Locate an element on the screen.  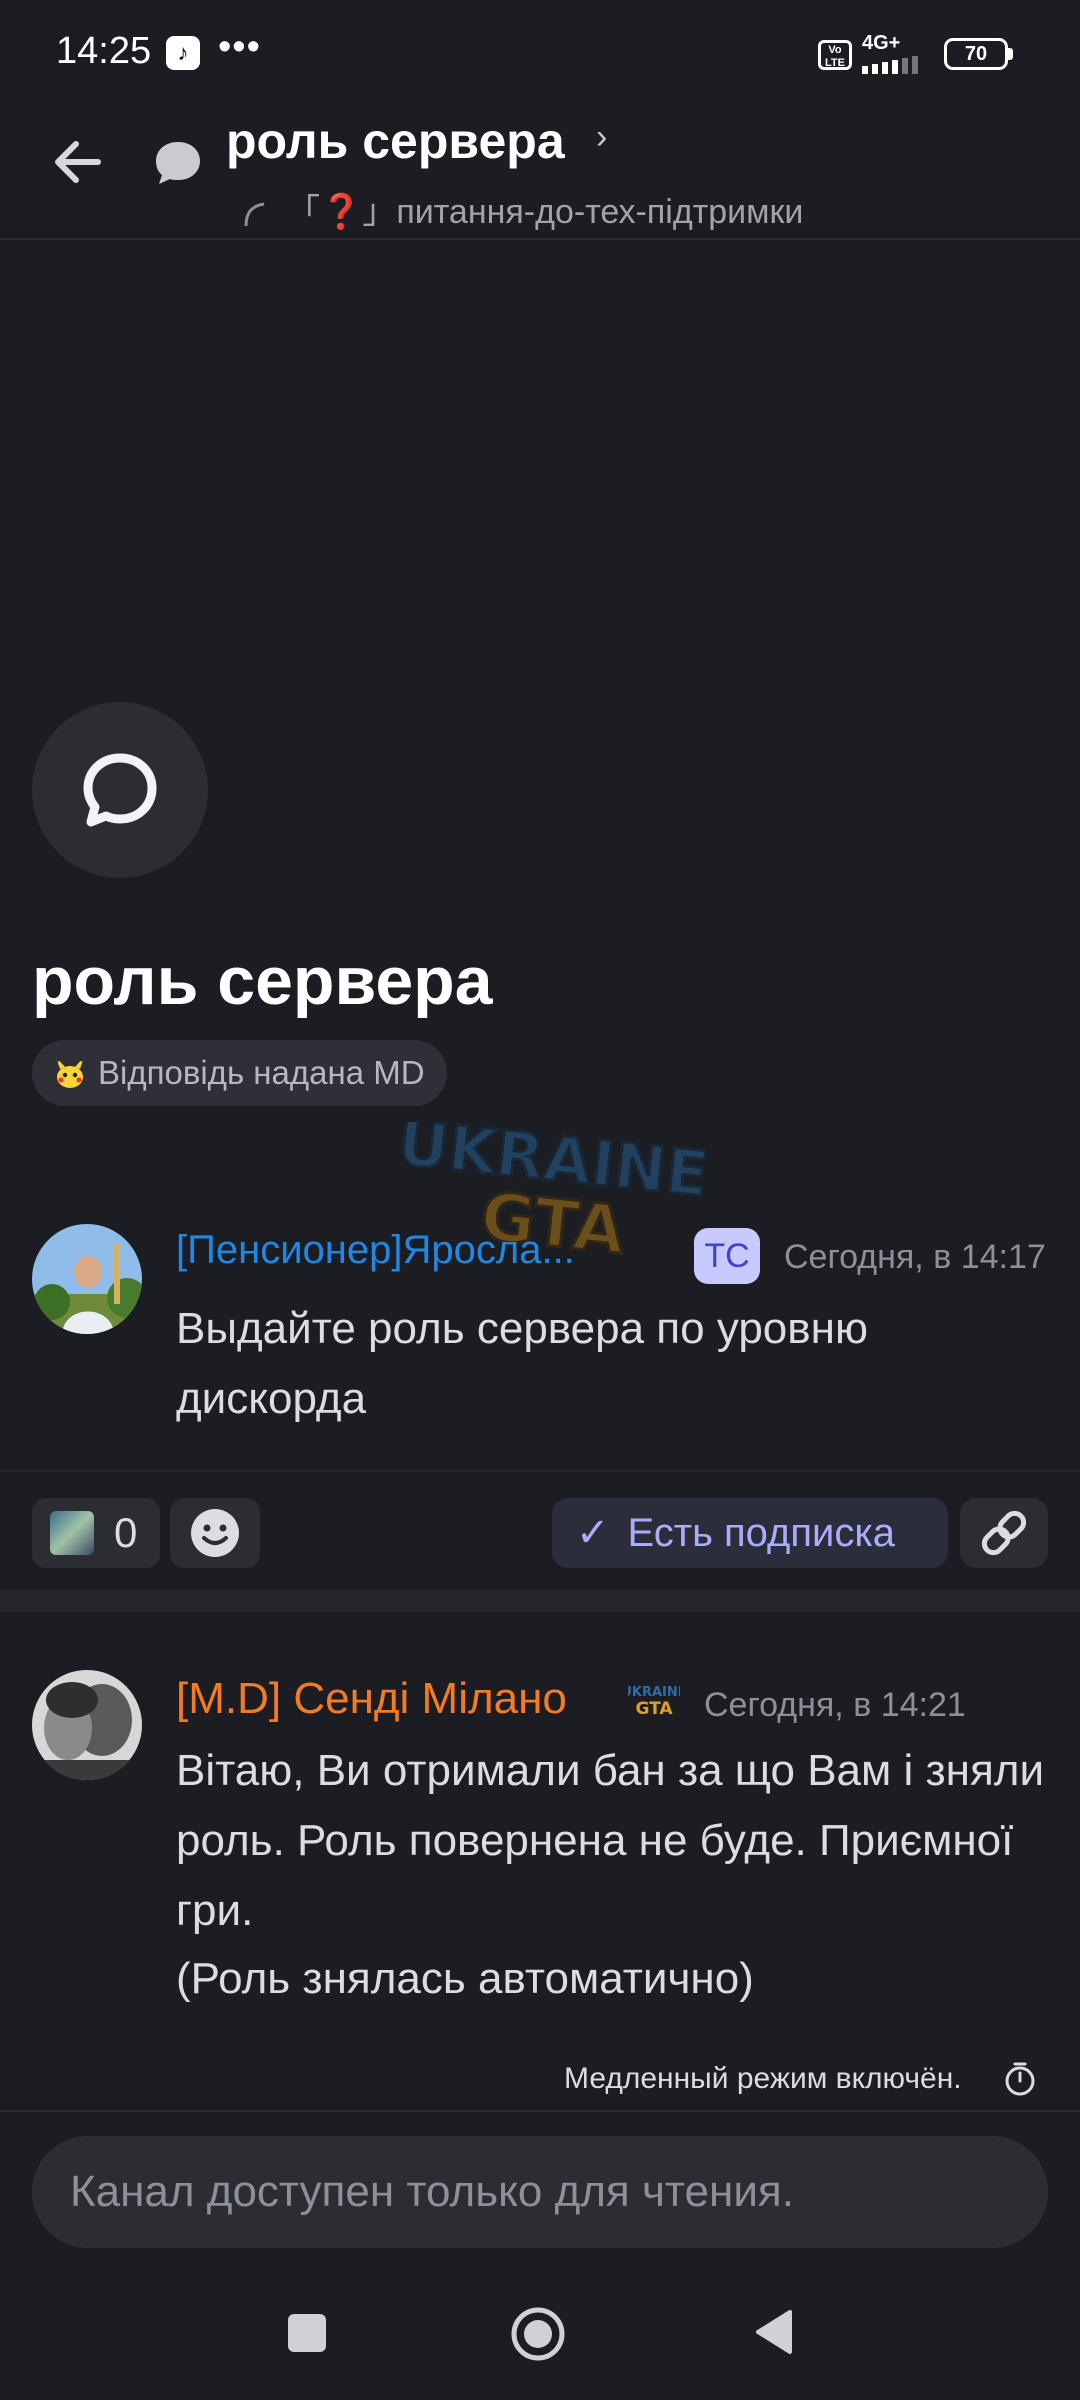
svg-text: UKRAINE is located at coordinates (654, 1692).